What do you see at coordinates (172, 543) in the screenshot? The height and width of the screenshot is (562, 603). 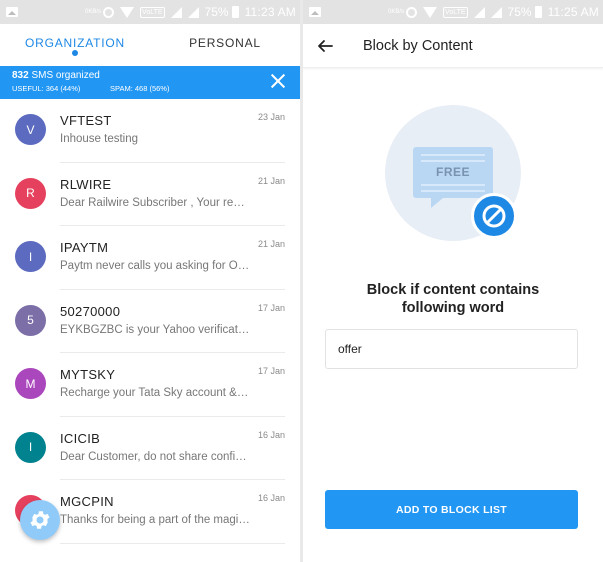 I see `row-divider` at bounding box center [172, 543].